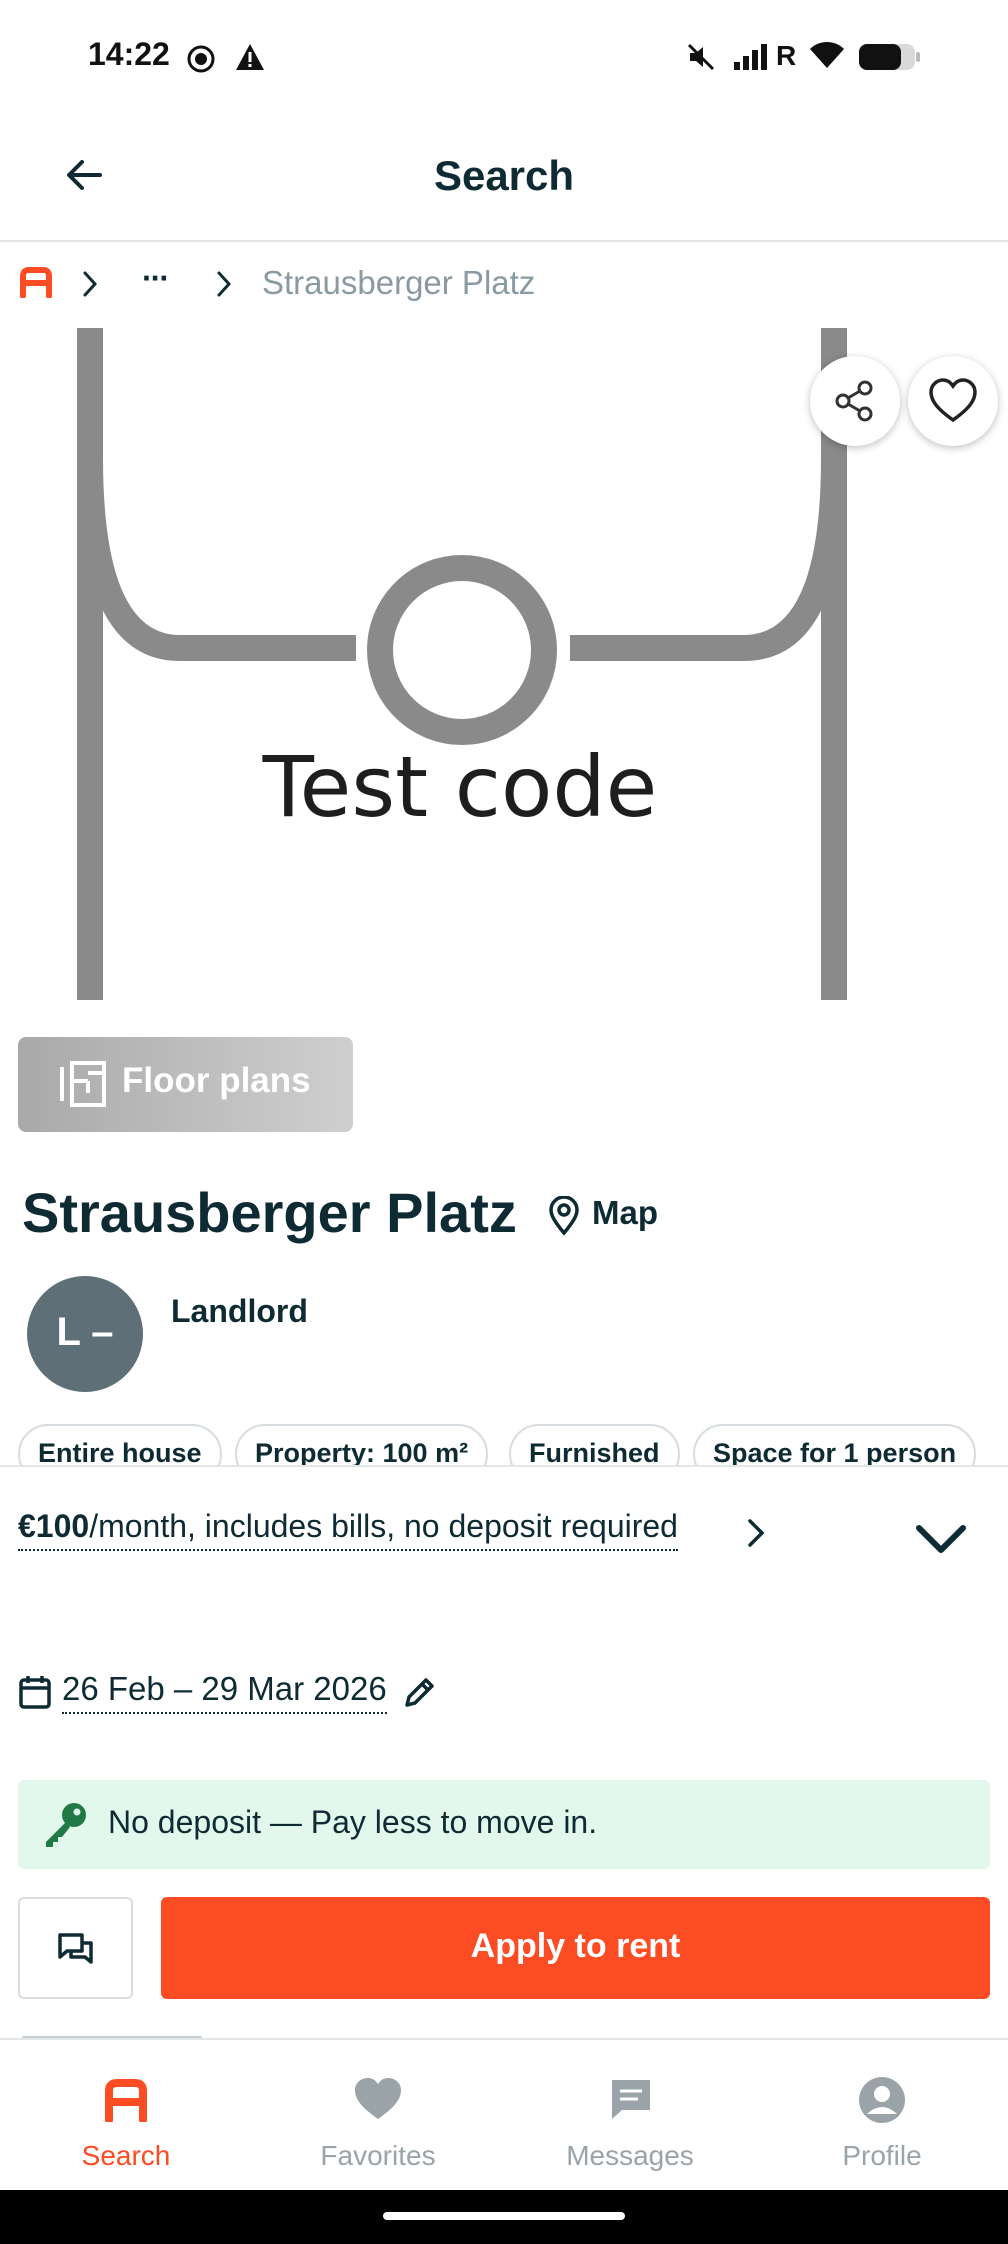 Image resolution: width=1008 pixels, height=2244 pixels. Describe the element at coordinates (882, 2100) in the screenshot. I see `profile-icon` at that location.